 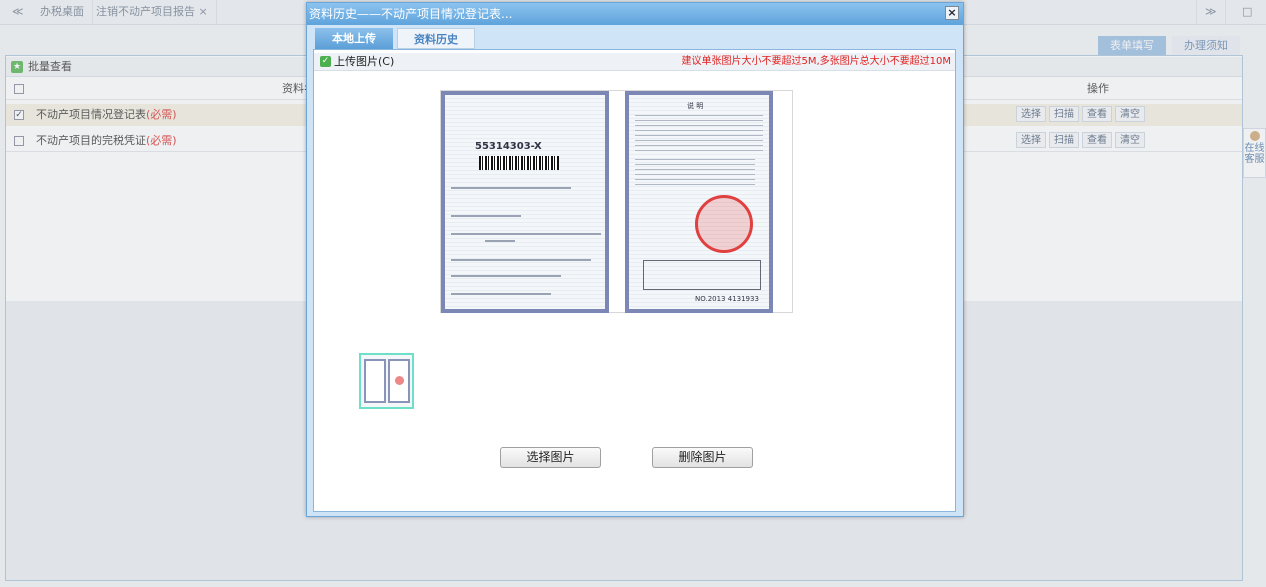 What do you see at coordinates (325, 61) in the screenshot?
I see `checkbox-icon: ✓` at bounding box center [325, 61].